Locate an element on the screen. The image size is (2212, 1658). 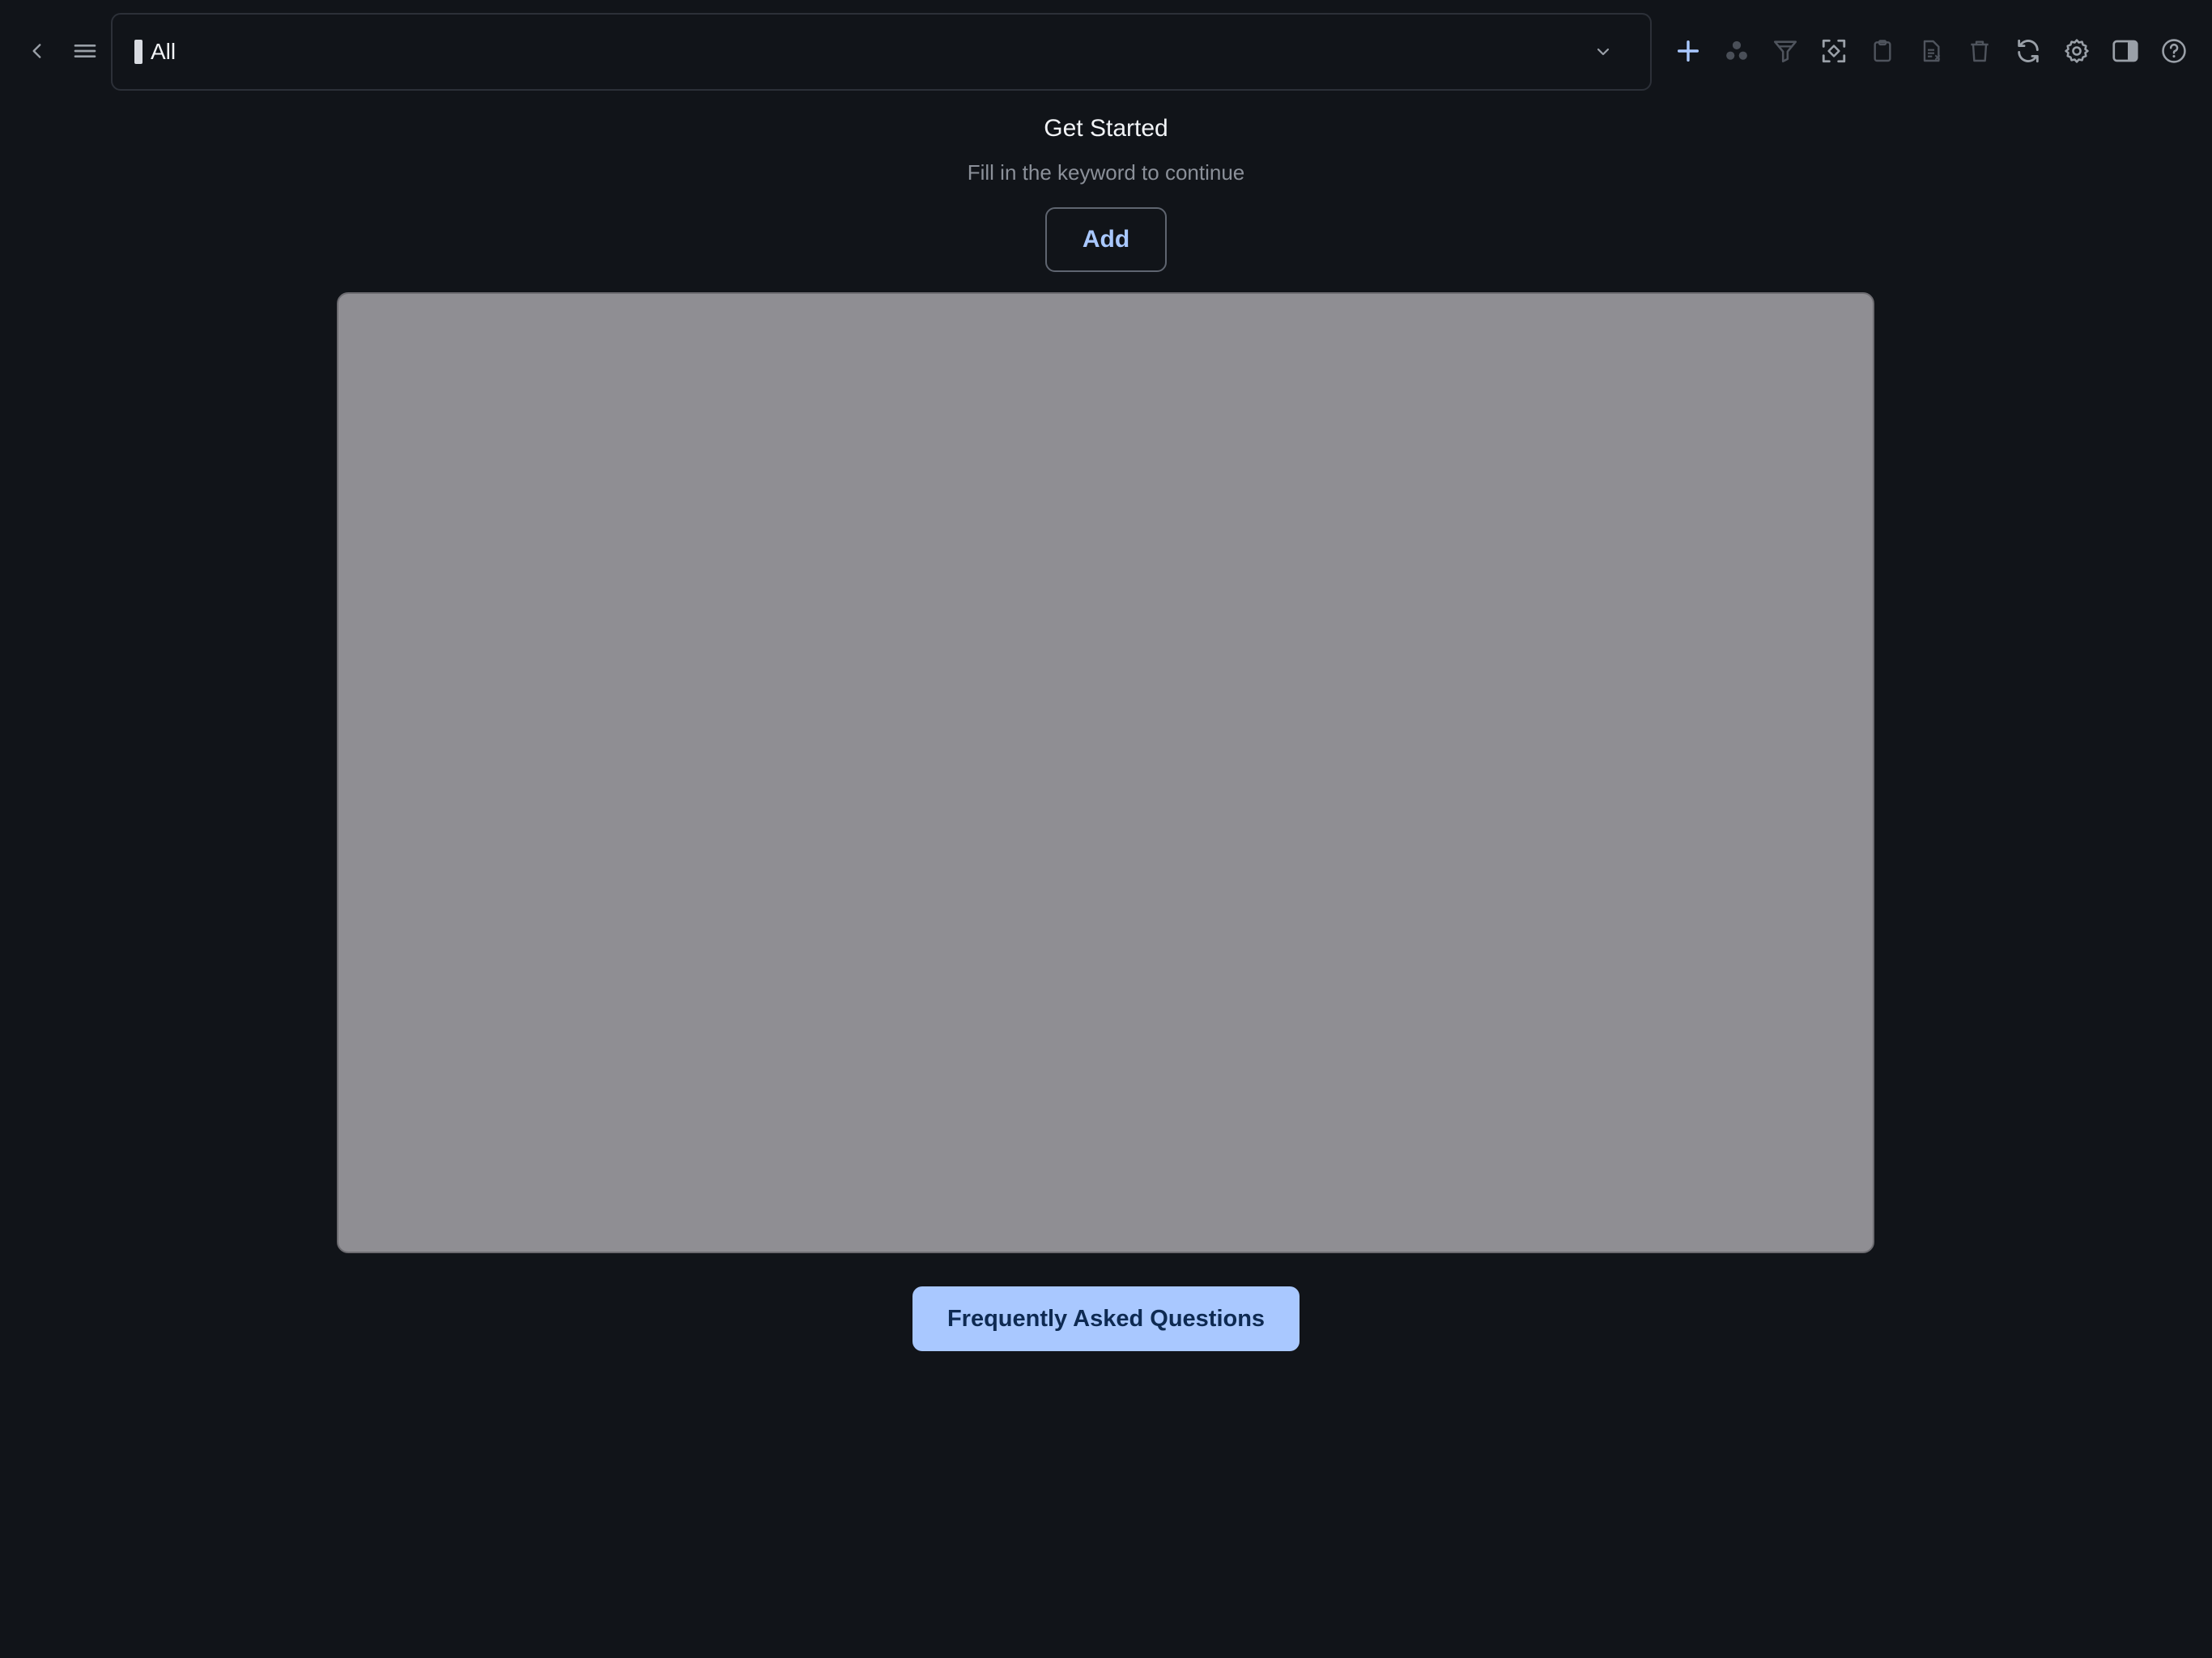
document-icon is located at coordinates (1932, 51).